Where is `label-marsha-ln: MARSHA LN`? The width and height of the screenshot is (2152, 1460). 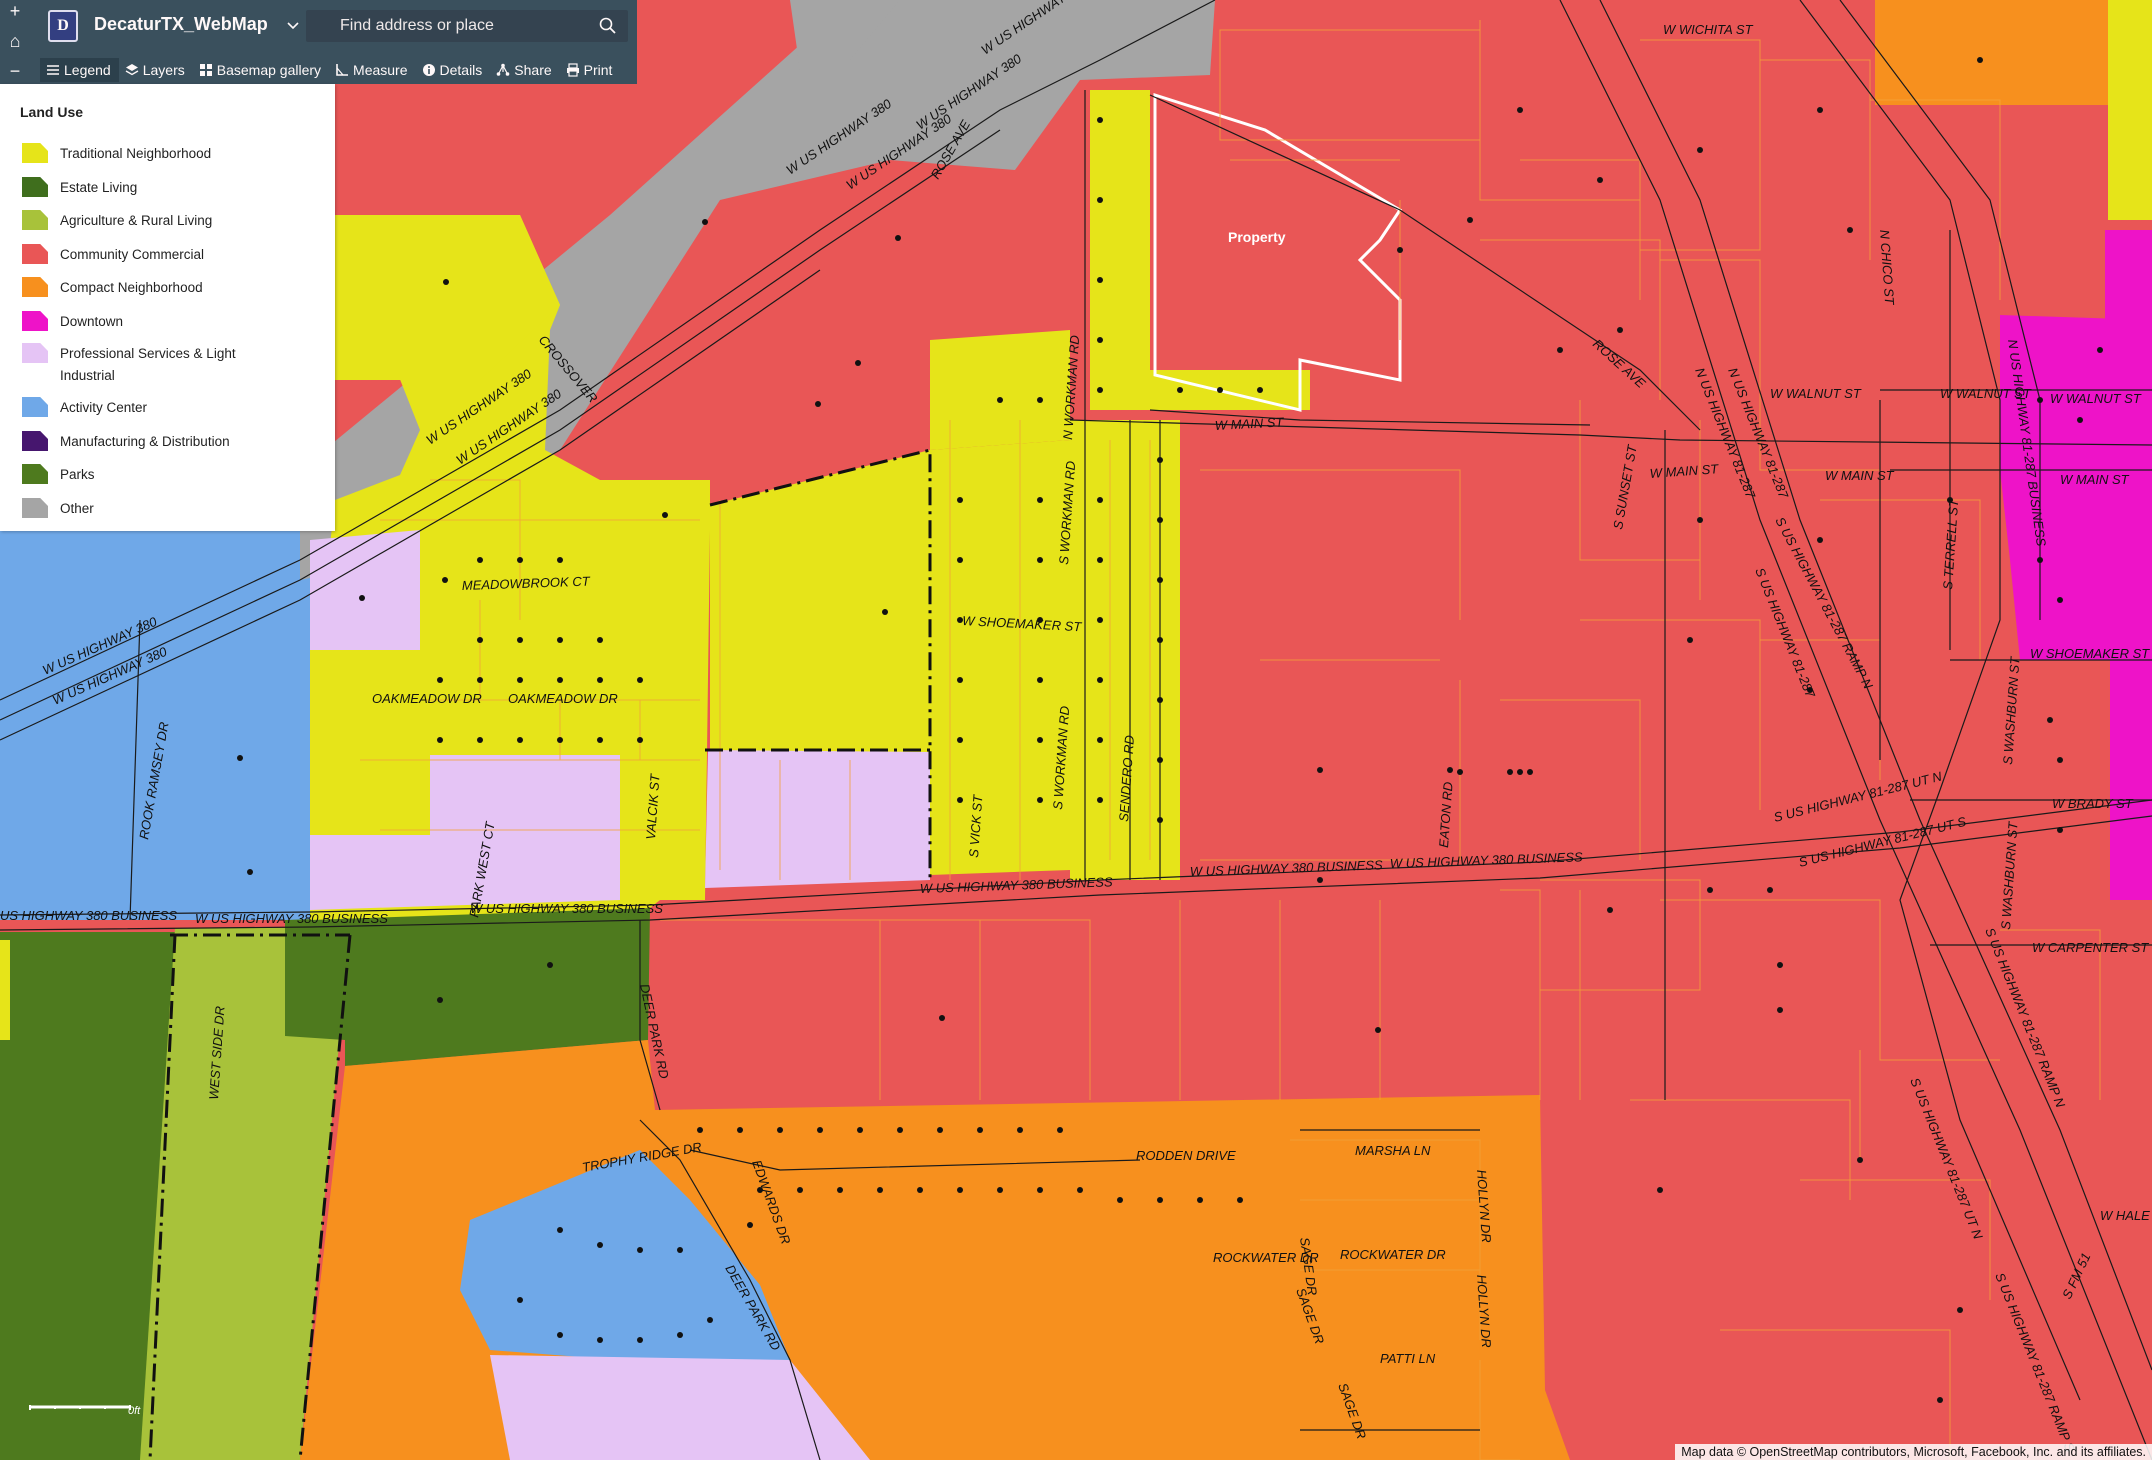
label-marsha-ln: MARSHA LN is located at coordinates (1393, 1150).